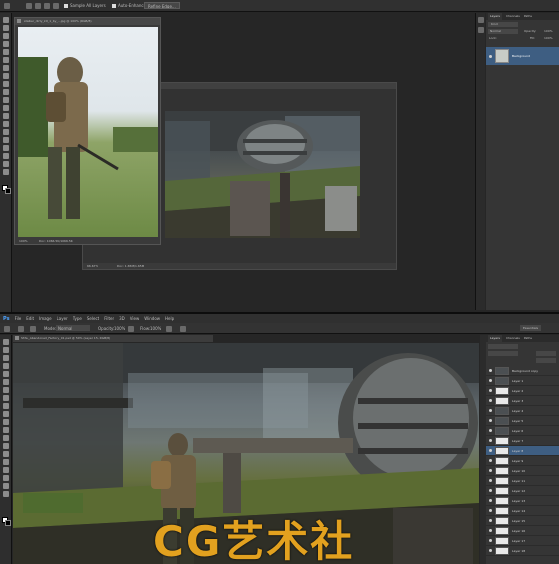 The height and width of the screenshot is (564, 559). Describe the element at coordinates (522, 431) in the screenshot. I see `layer-row: Layer 6` at that location.